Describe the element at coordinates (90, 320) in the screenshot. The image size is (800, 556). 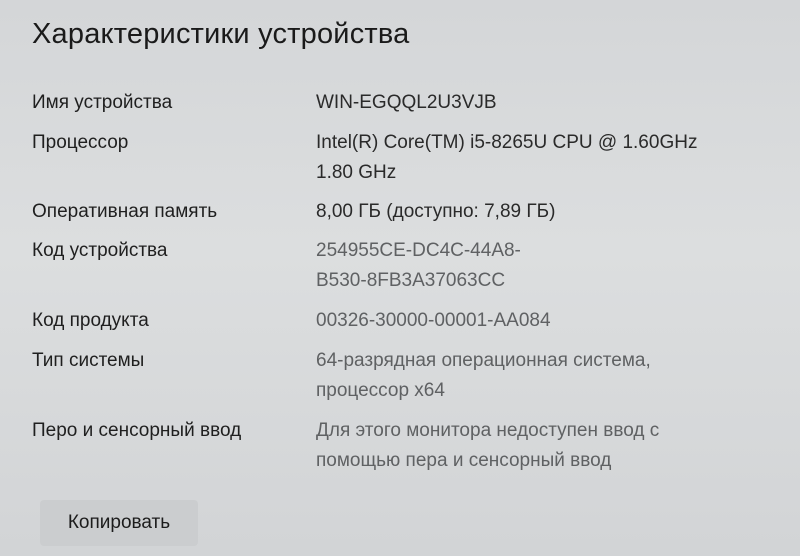
I see `spec-label: Код продукта` at that location.